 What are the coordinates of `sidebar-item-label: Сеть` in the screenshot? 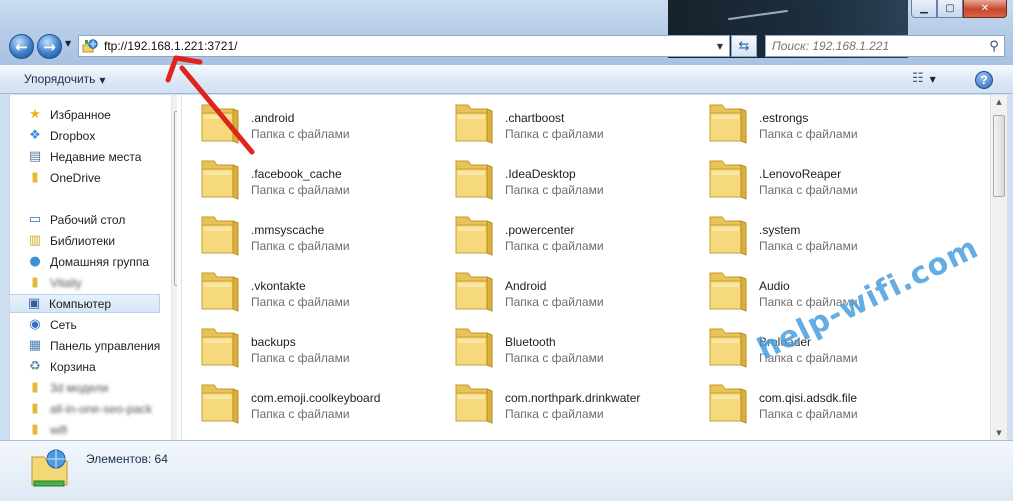 It's located at (63, 324).